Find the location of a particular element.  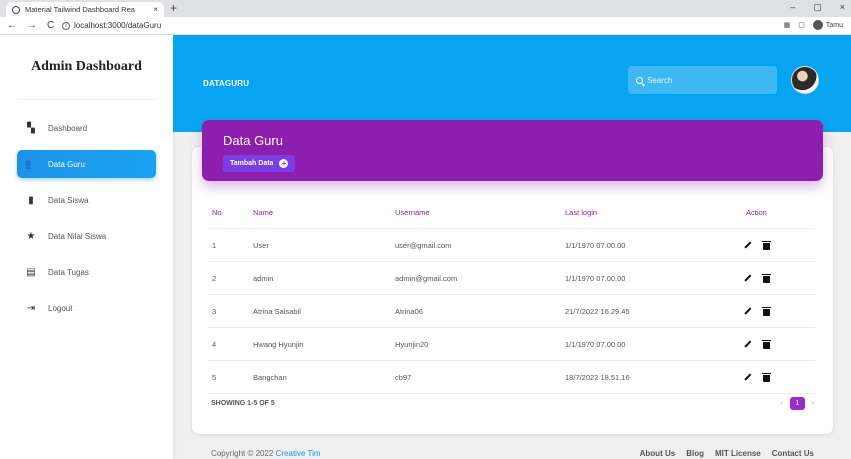

profile-icon is located at coordinates (817, 25).